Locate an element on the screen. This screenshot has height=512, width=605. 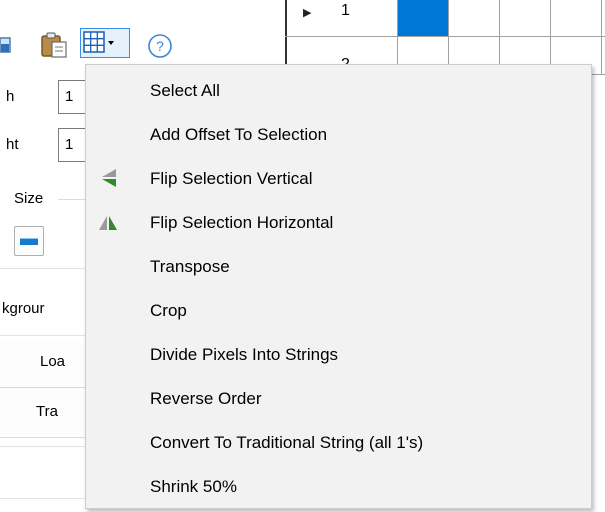
tra-button-label: Tra is located at coordinates (47, 411).